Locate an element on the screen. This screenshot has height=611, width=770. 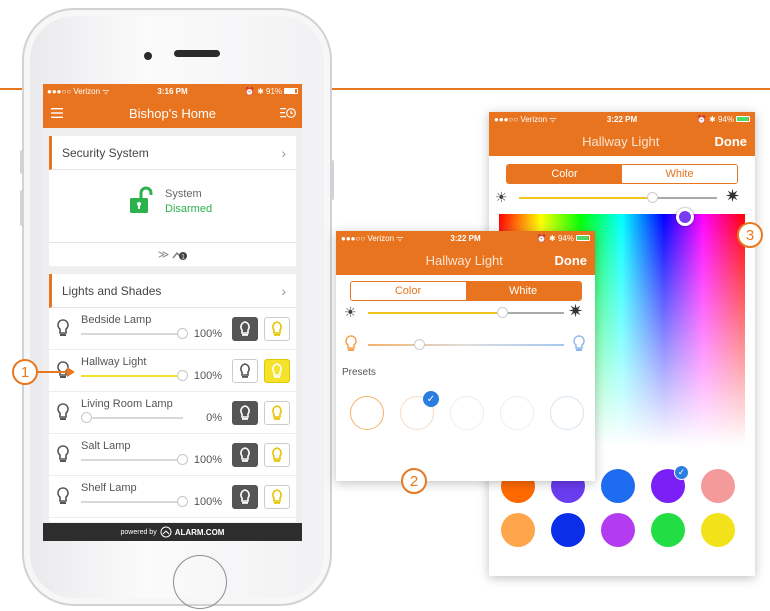
sun-small-icon: ☀ is located at coordinates (501, 197).